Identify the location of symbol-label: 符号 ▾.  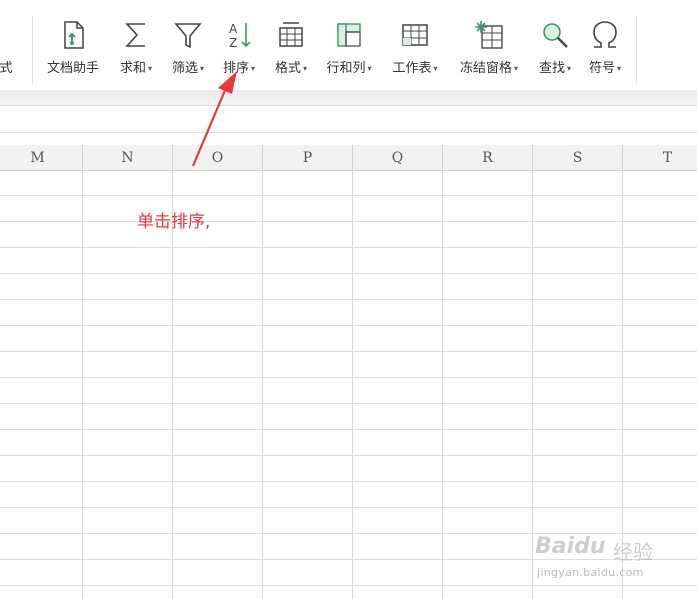
(605, 66).